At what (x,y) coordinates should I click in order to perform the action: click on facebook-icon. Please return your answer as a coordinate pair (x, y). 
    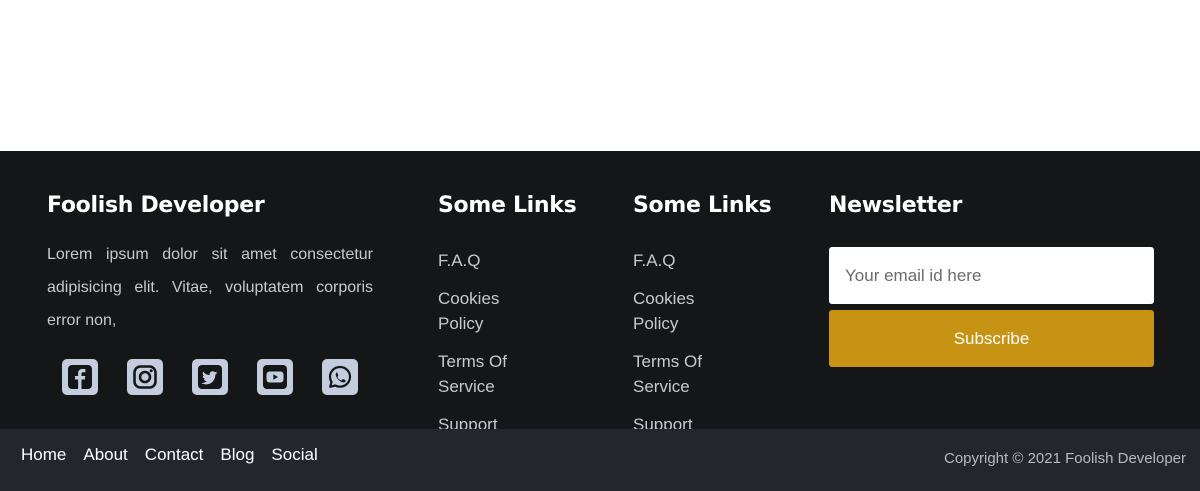
    Looking at the image, I should click on (80, 377).